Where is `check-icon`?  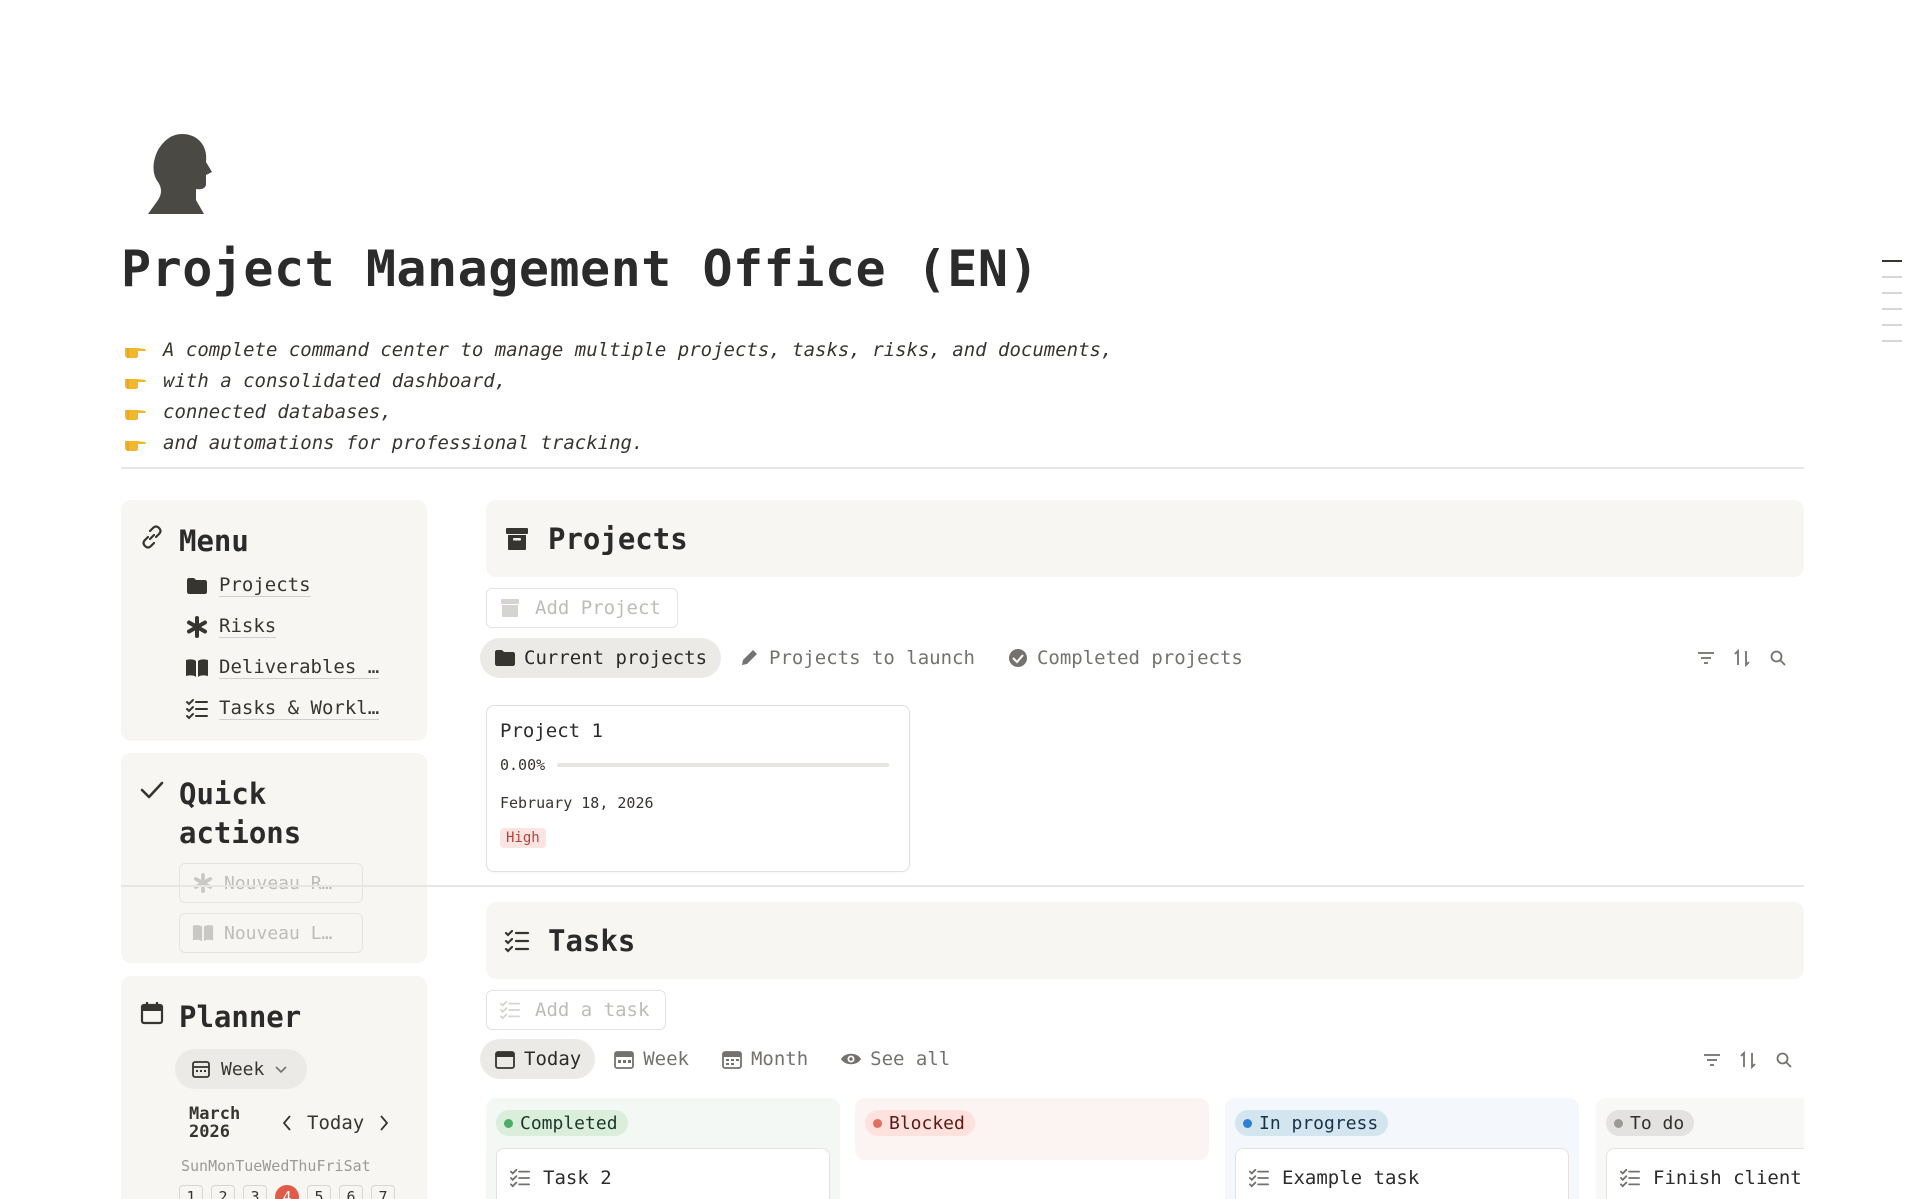
check-icon is located at coordinates (152, 790).